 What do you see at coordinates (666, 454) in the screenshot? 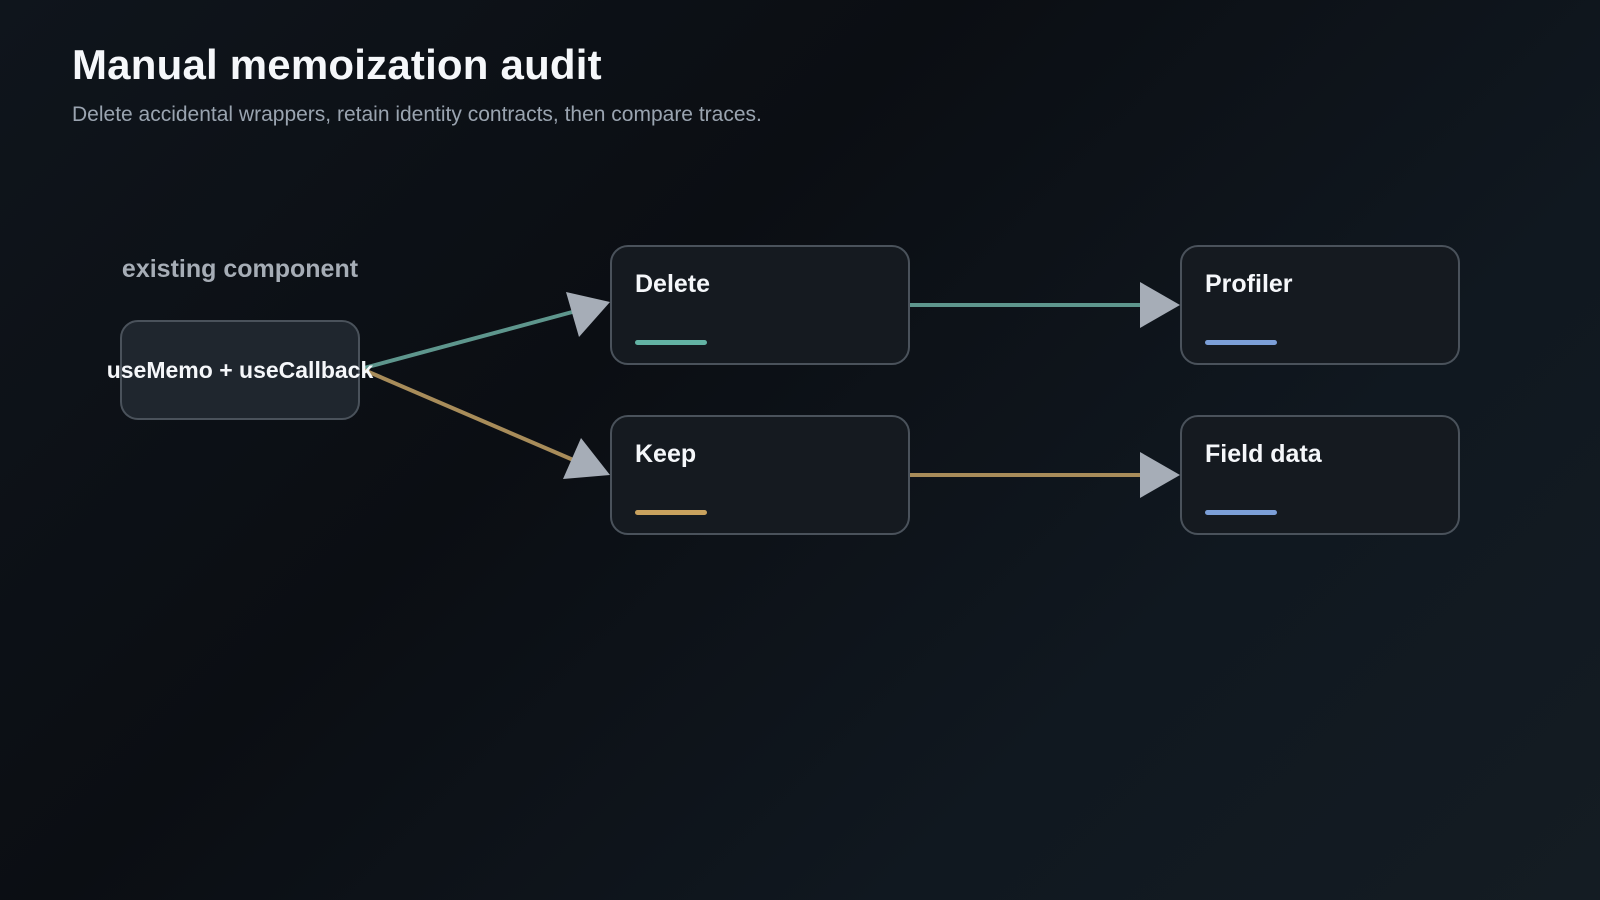
I see `node-keep-label: Keep` at bounding box center [666, 454].